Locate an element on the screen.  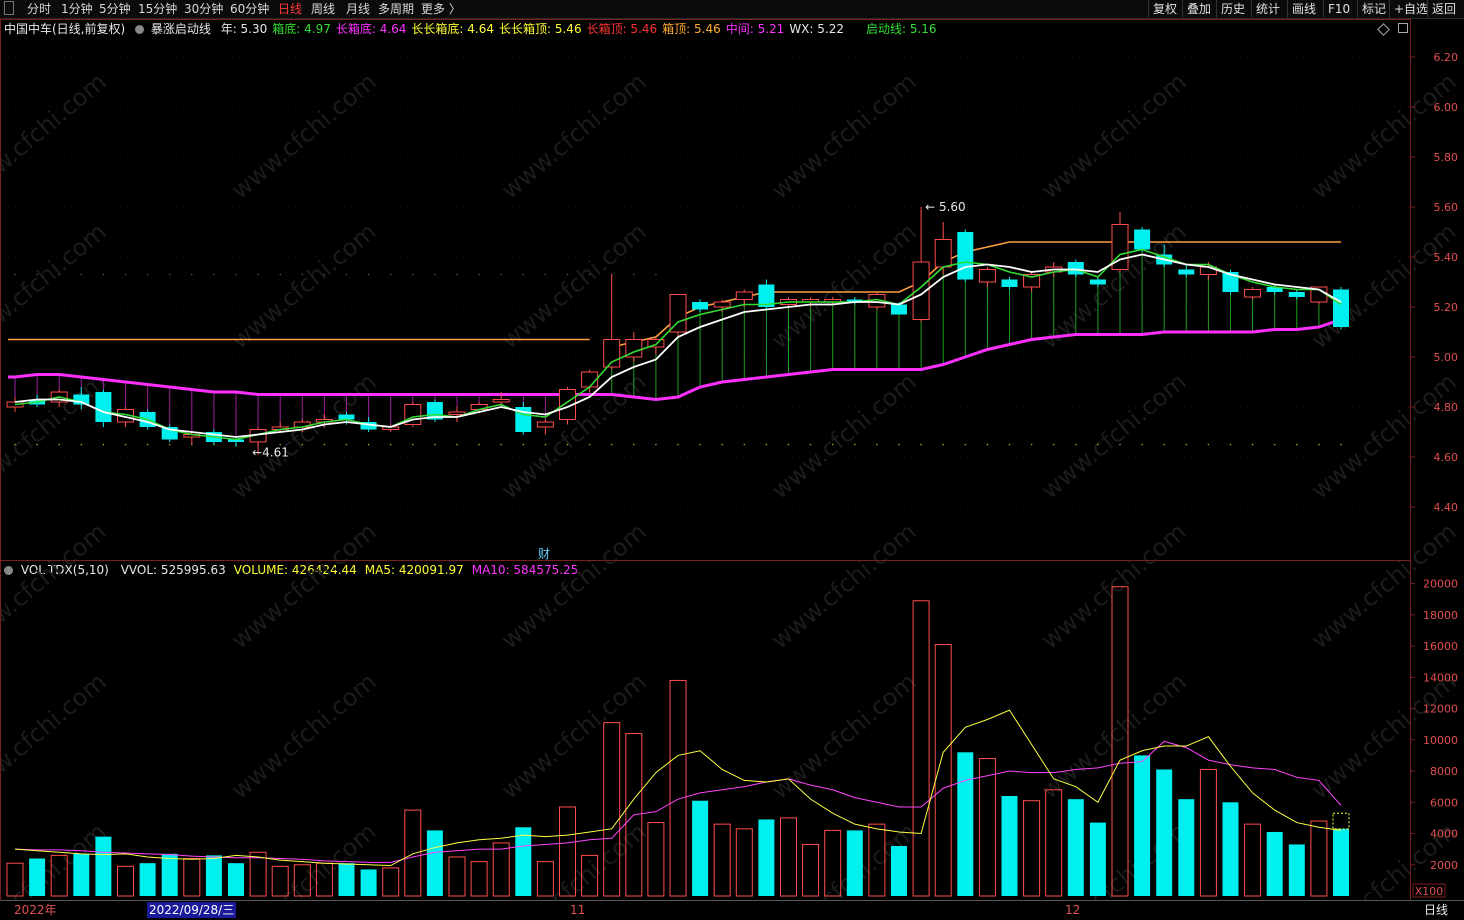
chart-settings-icon is located at coordinates (1403, 28).